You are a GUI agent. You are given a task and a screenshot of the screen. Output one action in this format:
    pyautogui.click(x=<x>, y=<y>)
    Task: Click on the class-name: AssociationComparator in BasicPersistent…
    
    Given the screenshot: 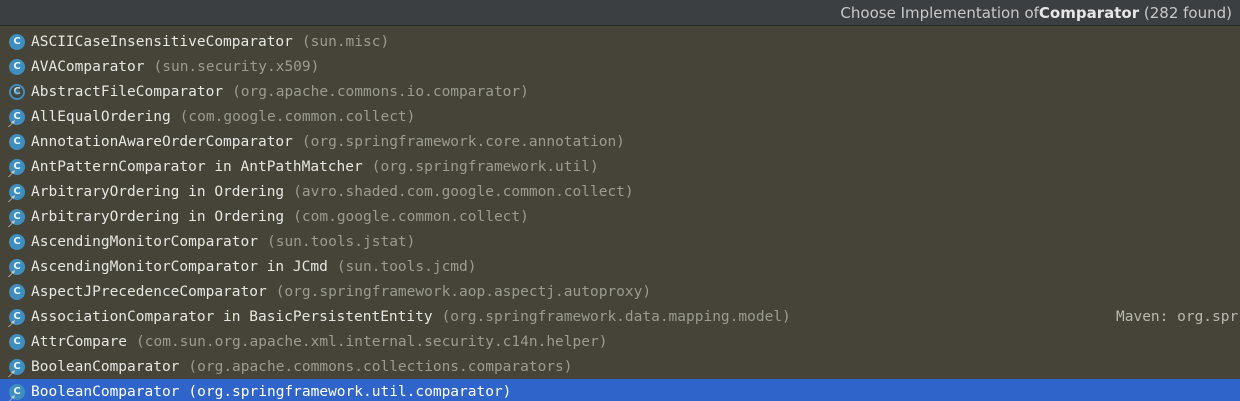 What is the action you would take?
    pyautogui.click(x=232, y=316)
    